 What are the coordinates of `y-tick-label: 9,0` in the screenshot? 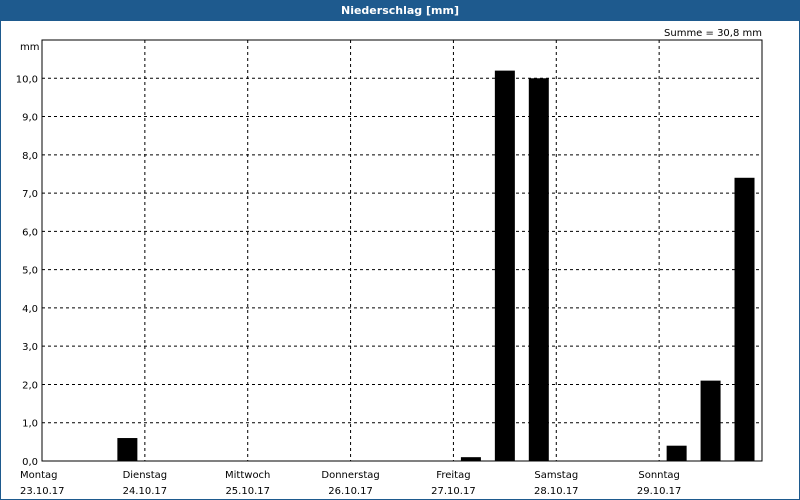 It's located at (30, 118).